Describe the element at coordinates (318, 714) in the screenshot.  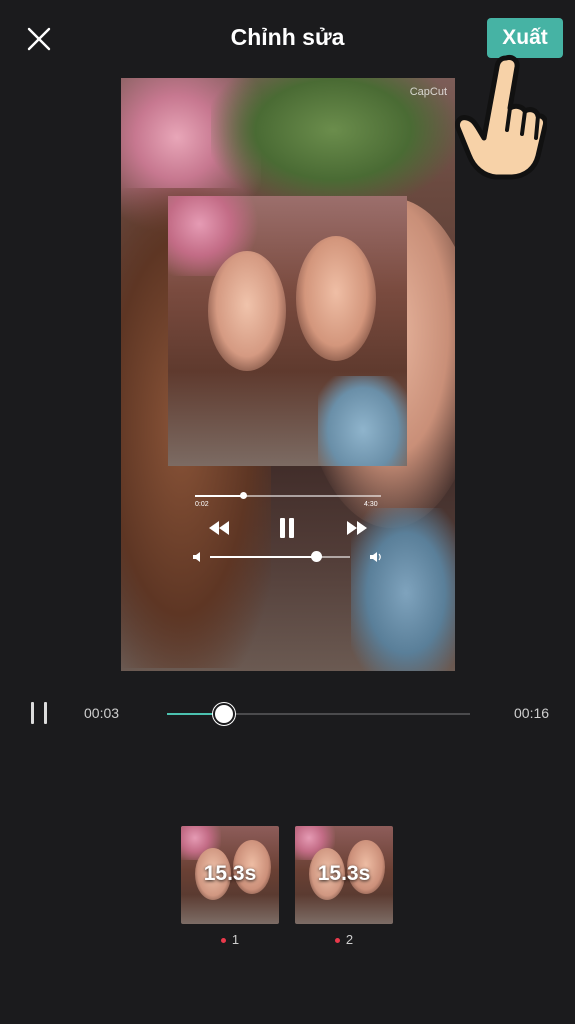
I see `playback-track` at that location.